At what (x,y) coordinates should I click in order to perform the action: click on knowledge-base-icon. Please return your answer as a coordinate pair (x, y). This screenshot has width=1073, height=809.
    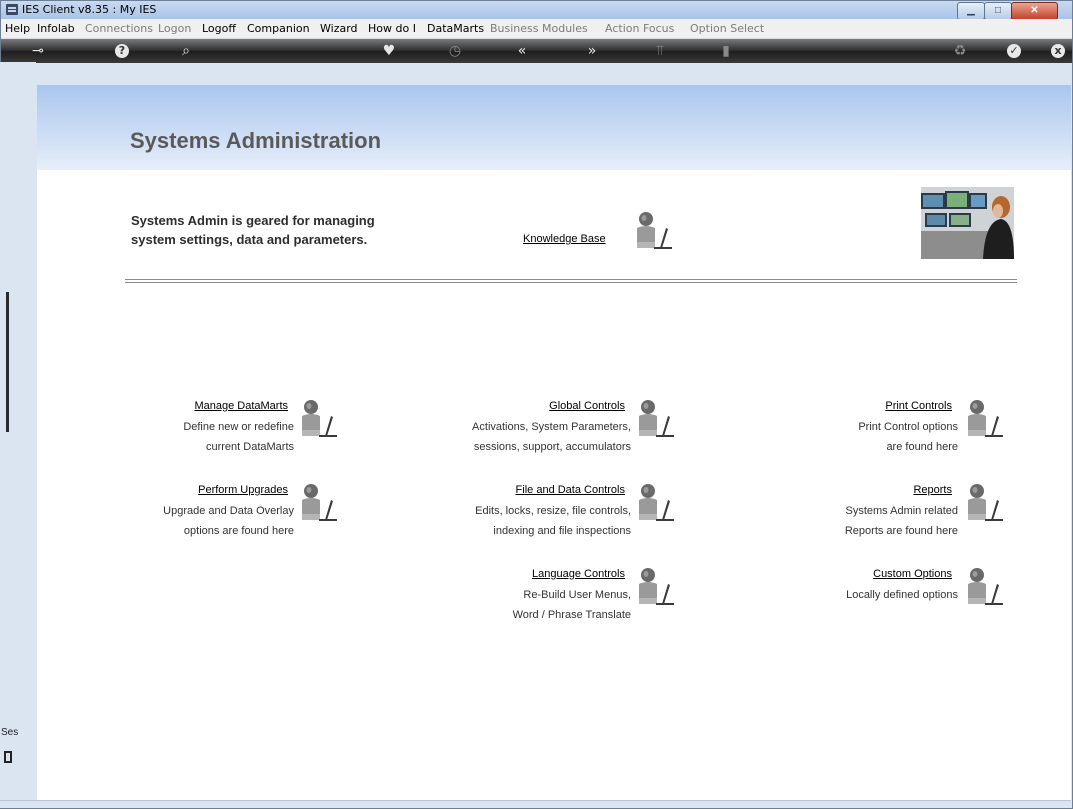
    Looking at the image, I should click on (654, 230).